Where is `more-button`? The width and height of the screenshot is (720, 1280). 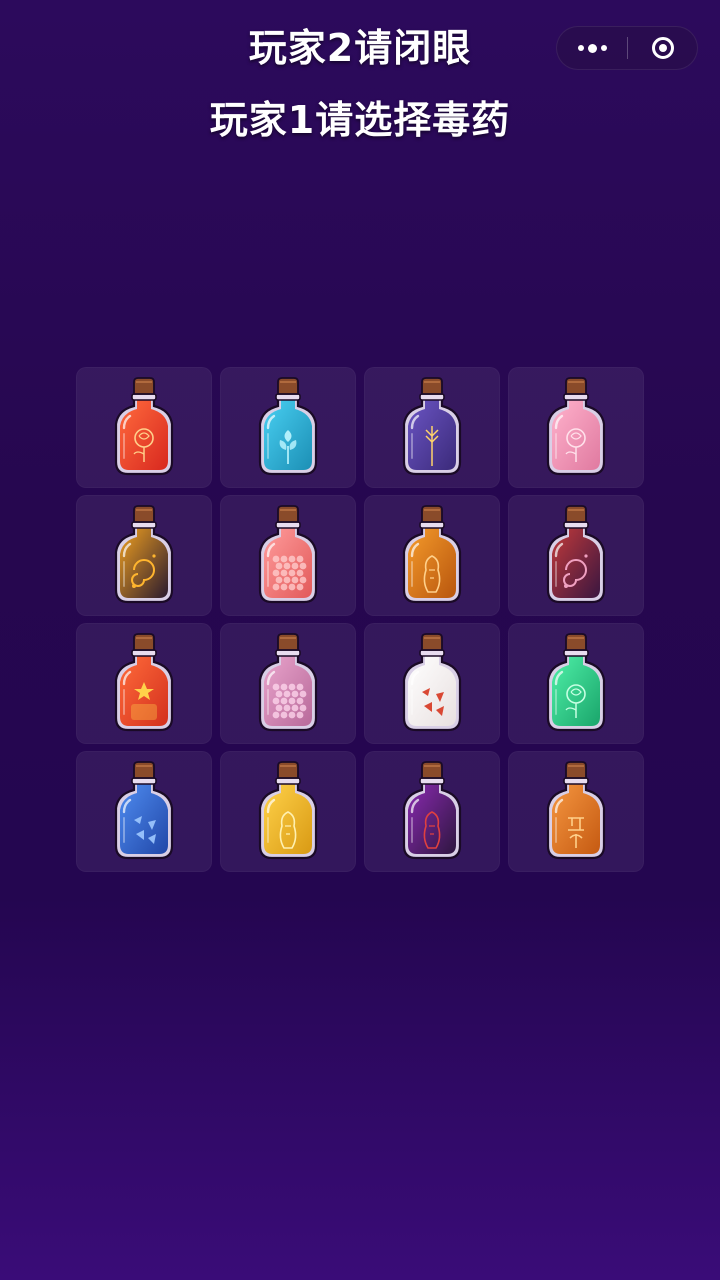 more-button is located at coordinates (592, 48).